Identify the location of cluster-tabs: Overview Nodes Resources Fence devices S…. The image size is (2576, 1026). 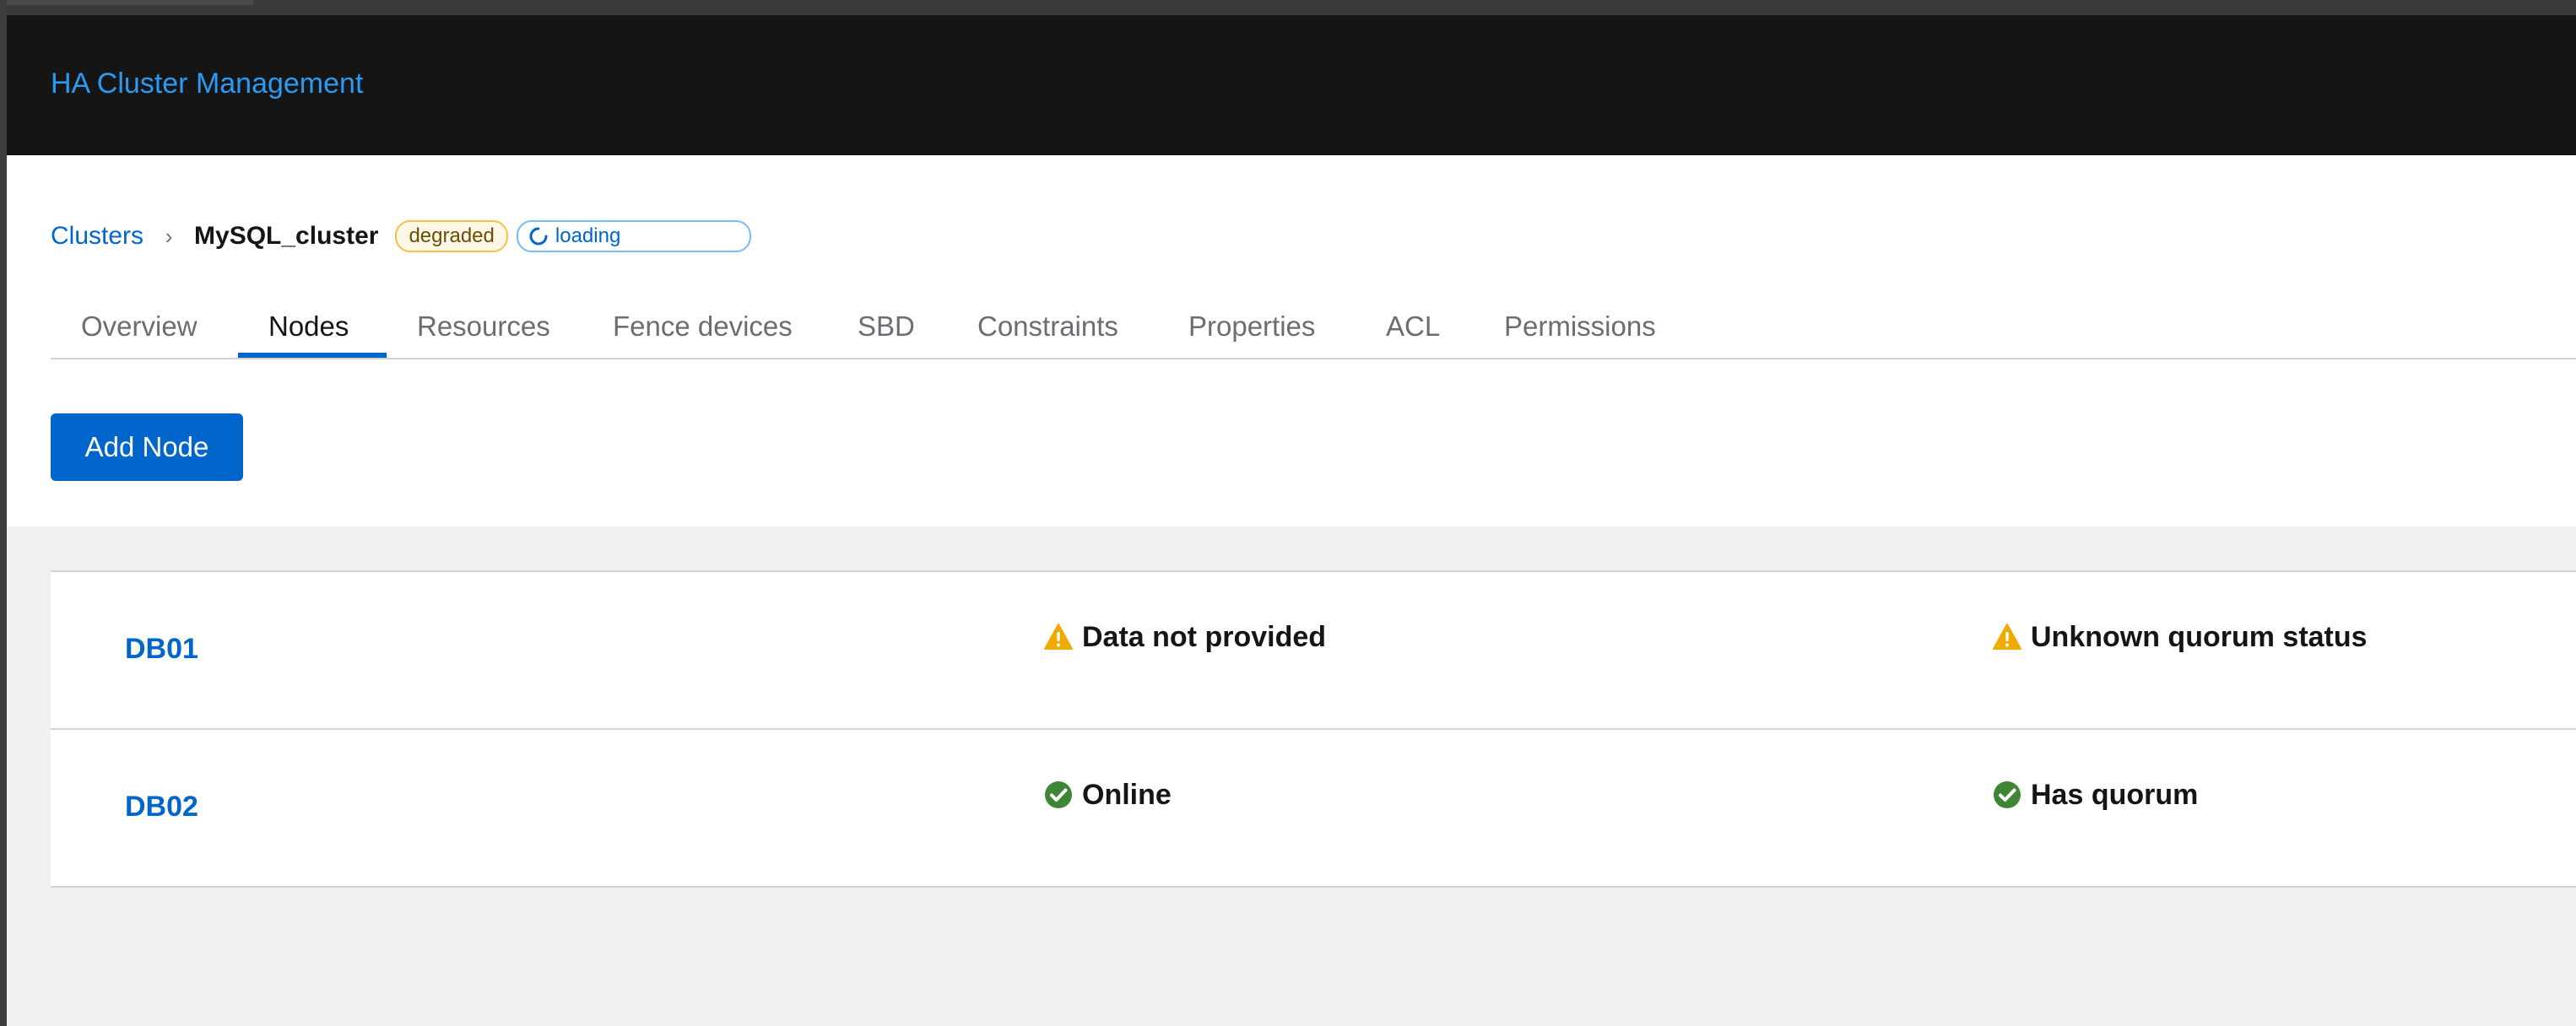
(1313, 329).